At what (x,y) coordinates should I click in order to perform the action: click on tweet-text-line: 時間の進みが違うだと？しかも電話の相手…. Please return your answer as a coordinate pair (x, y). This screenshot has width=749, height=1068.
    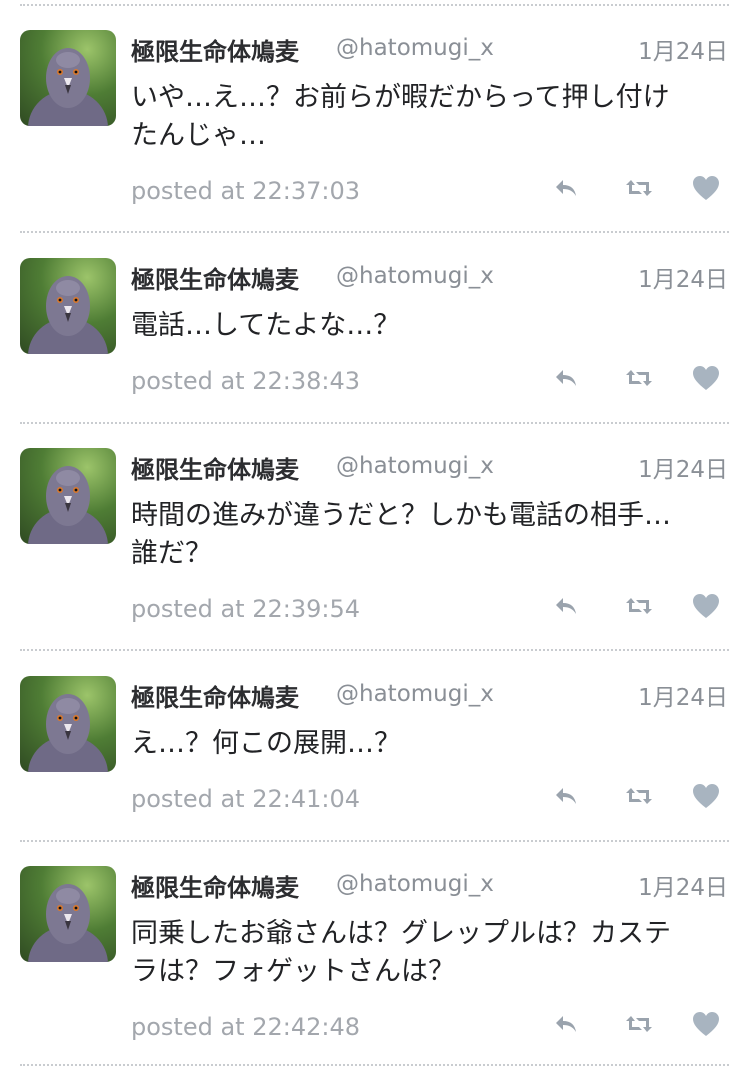
    Looking at the image, I should click on (401, 515).